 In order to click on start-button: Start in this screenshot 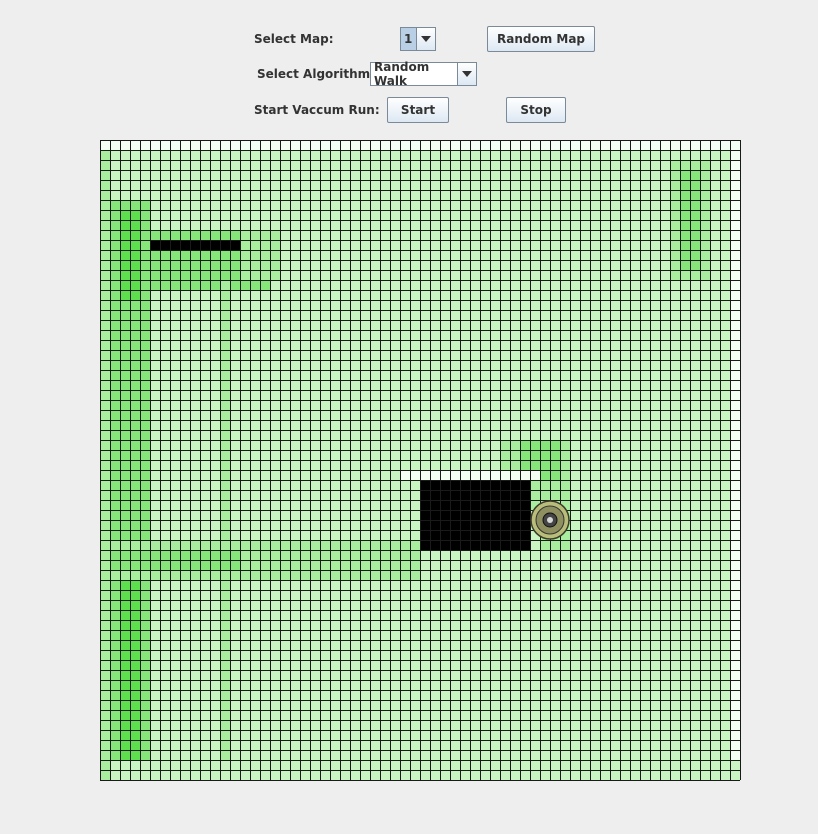, I will do `click(418, 110)`.